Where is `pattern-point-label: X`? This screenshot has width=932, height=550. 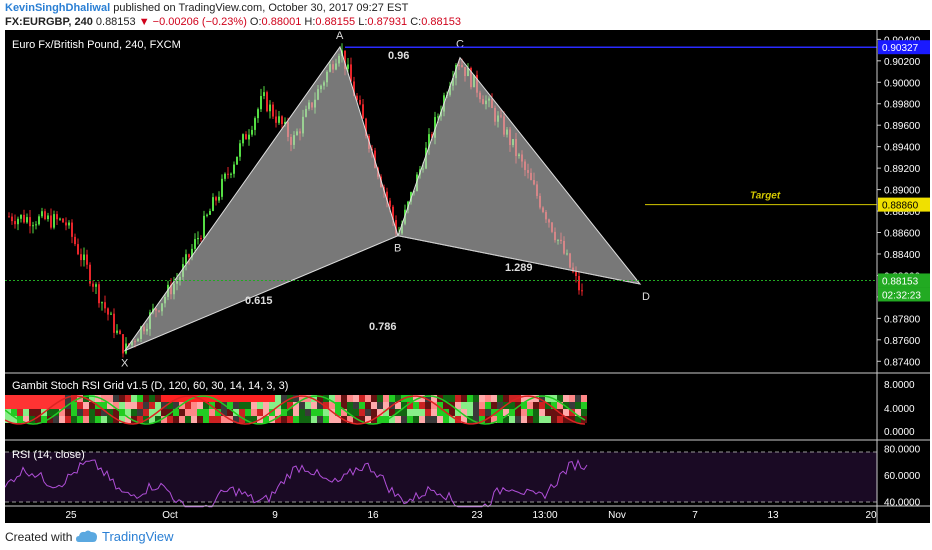 pattern-point-label: X is located at coordinates (125, 364).